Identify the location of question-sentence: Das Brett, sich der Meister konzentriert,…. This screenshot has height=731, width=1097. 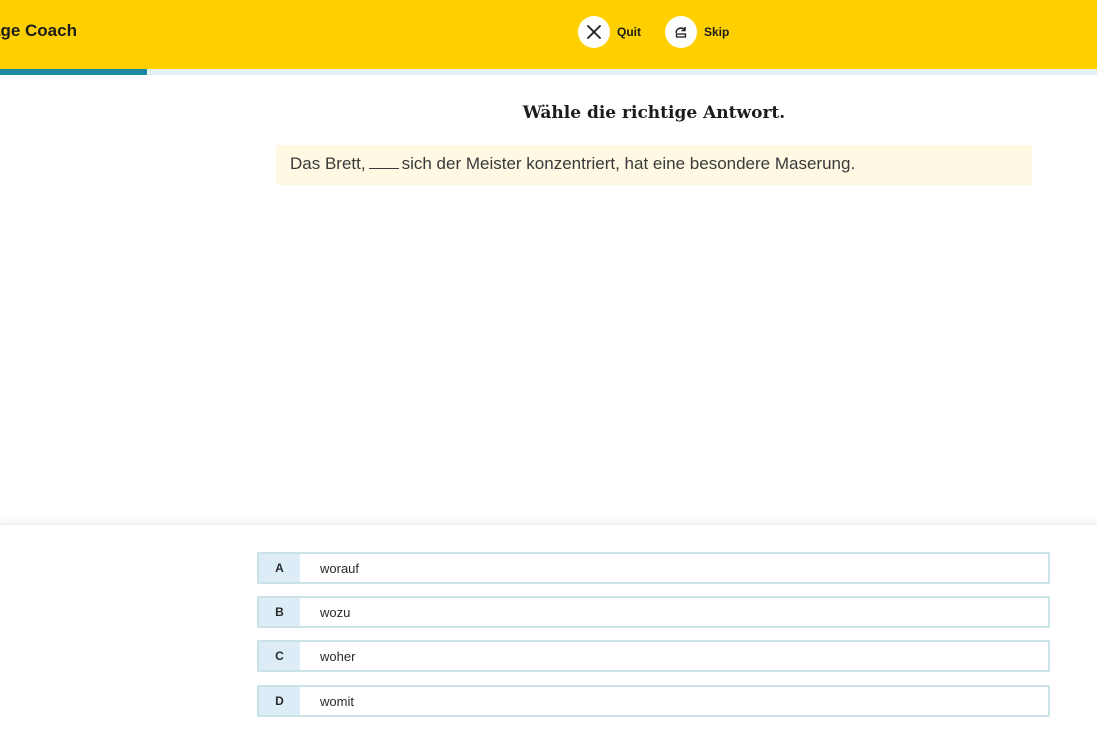
(654, 165).